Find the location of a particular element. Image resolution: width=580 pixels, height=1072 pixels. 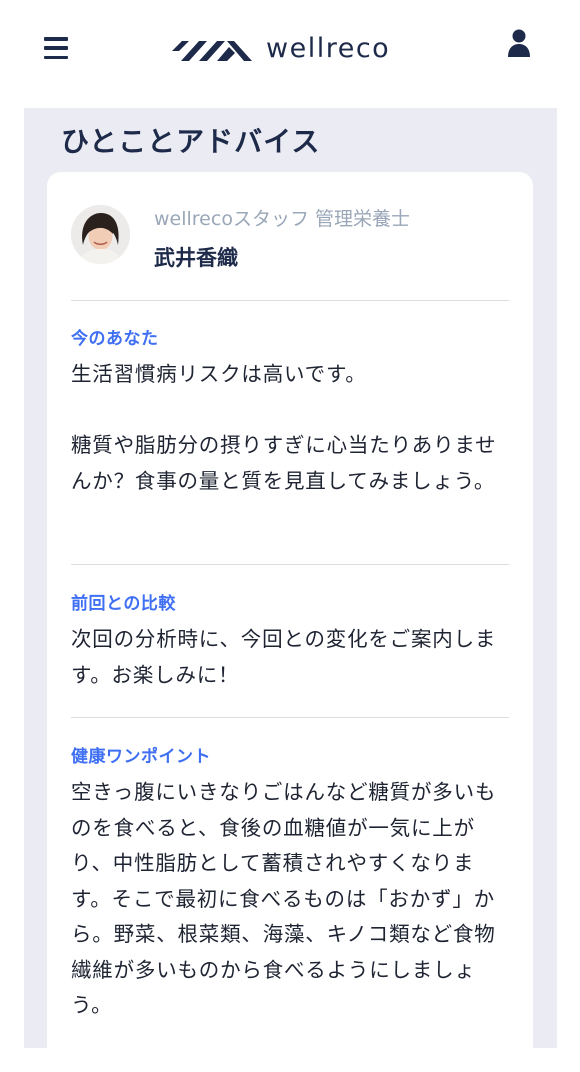

user-icon is located at coordinates (519, 43).